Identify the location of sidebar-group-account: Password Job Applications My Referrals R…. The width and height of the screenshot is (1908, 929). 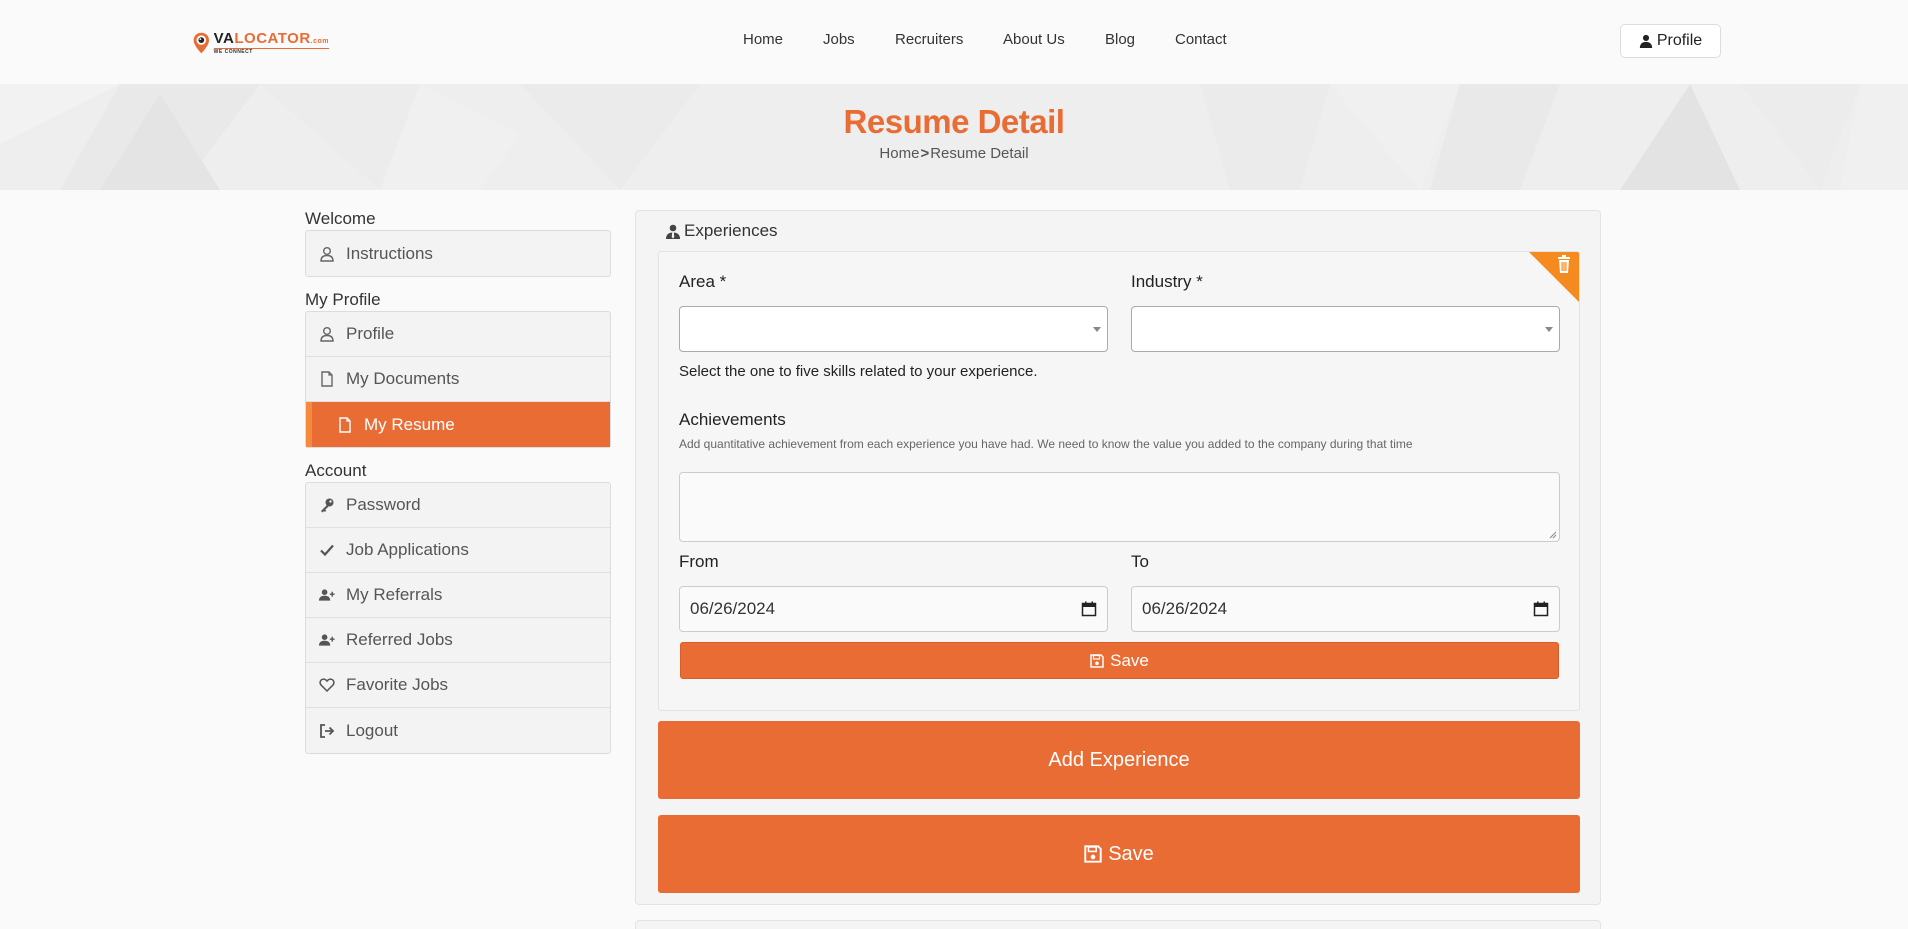
(458, 618).